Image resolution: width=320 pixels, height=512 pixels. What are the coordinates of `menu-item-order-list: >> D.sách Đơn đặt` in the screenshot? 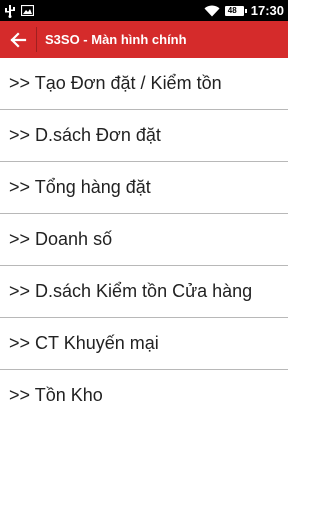 It's located at (144, 136).